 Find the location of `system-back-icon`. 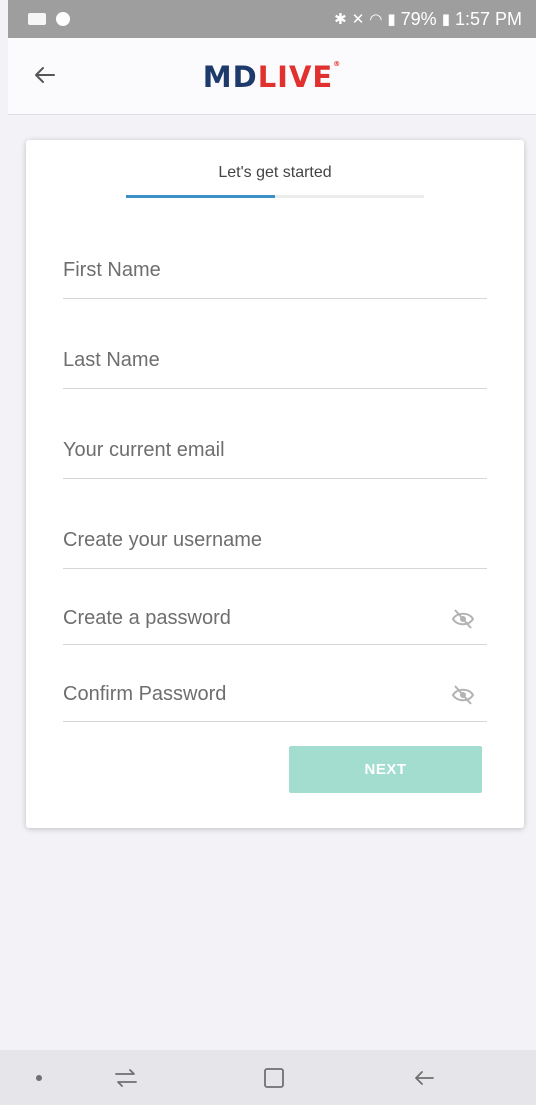

system-back-icon is located at coordinates (424, 1078).